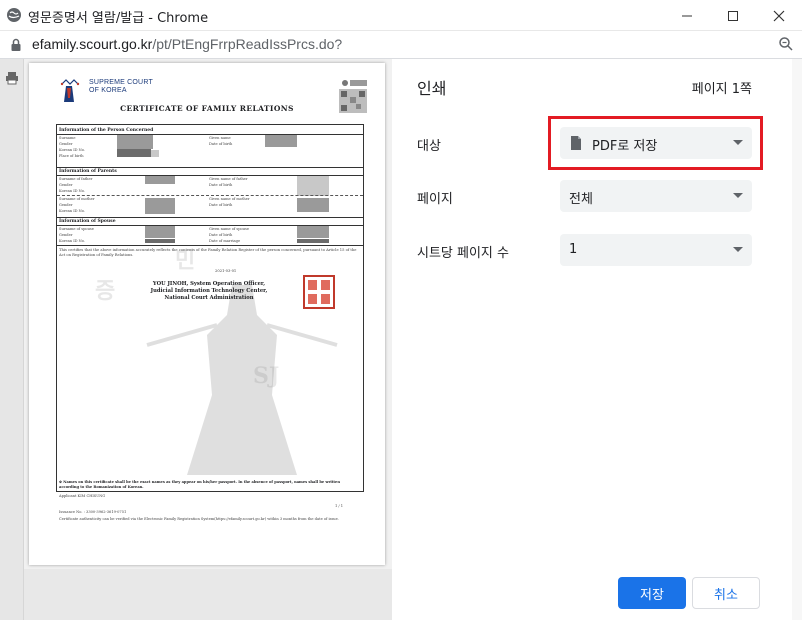 The width and height of the screenshot is (802, 620). Describe the element at coordinates (652, 593) in the screenshot. I see `save-button: 저장` at that location.